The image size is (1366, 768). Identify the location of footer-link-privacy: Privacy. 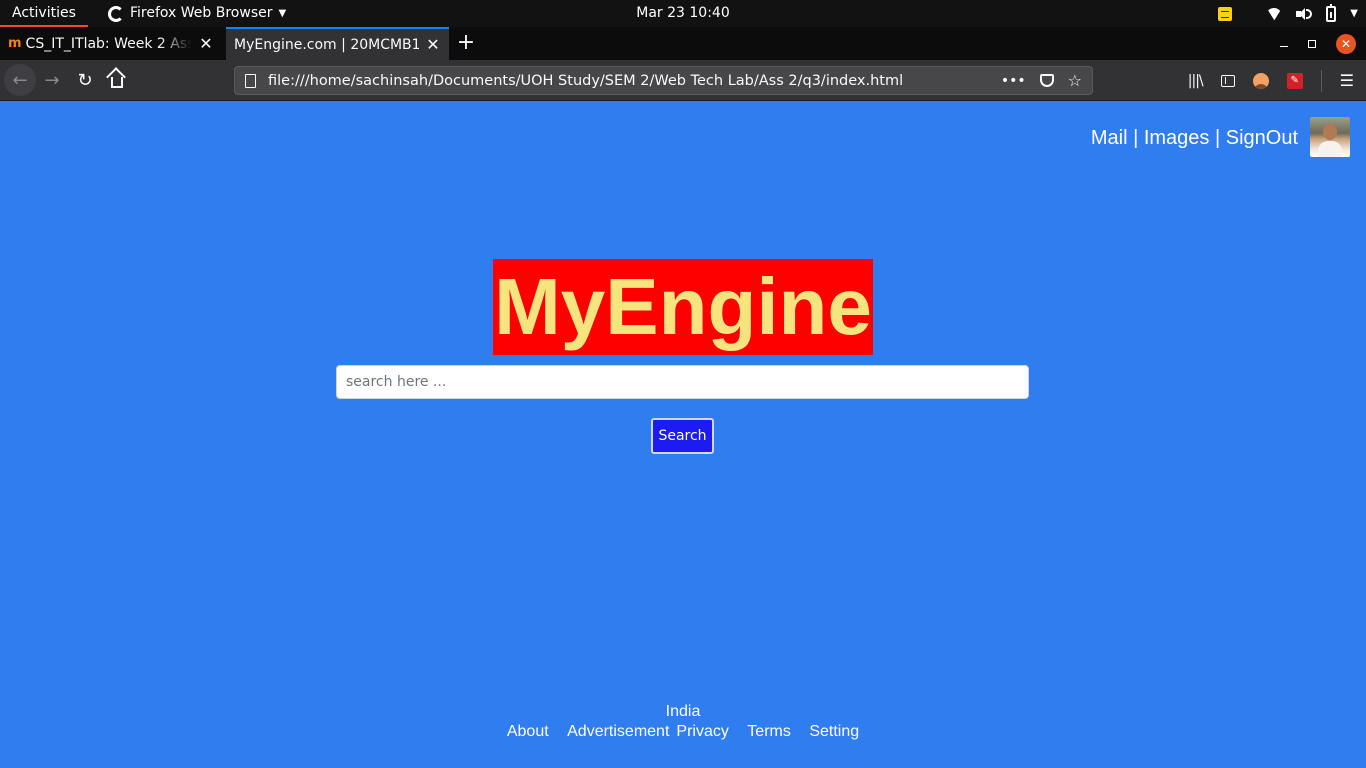
(702, 731).